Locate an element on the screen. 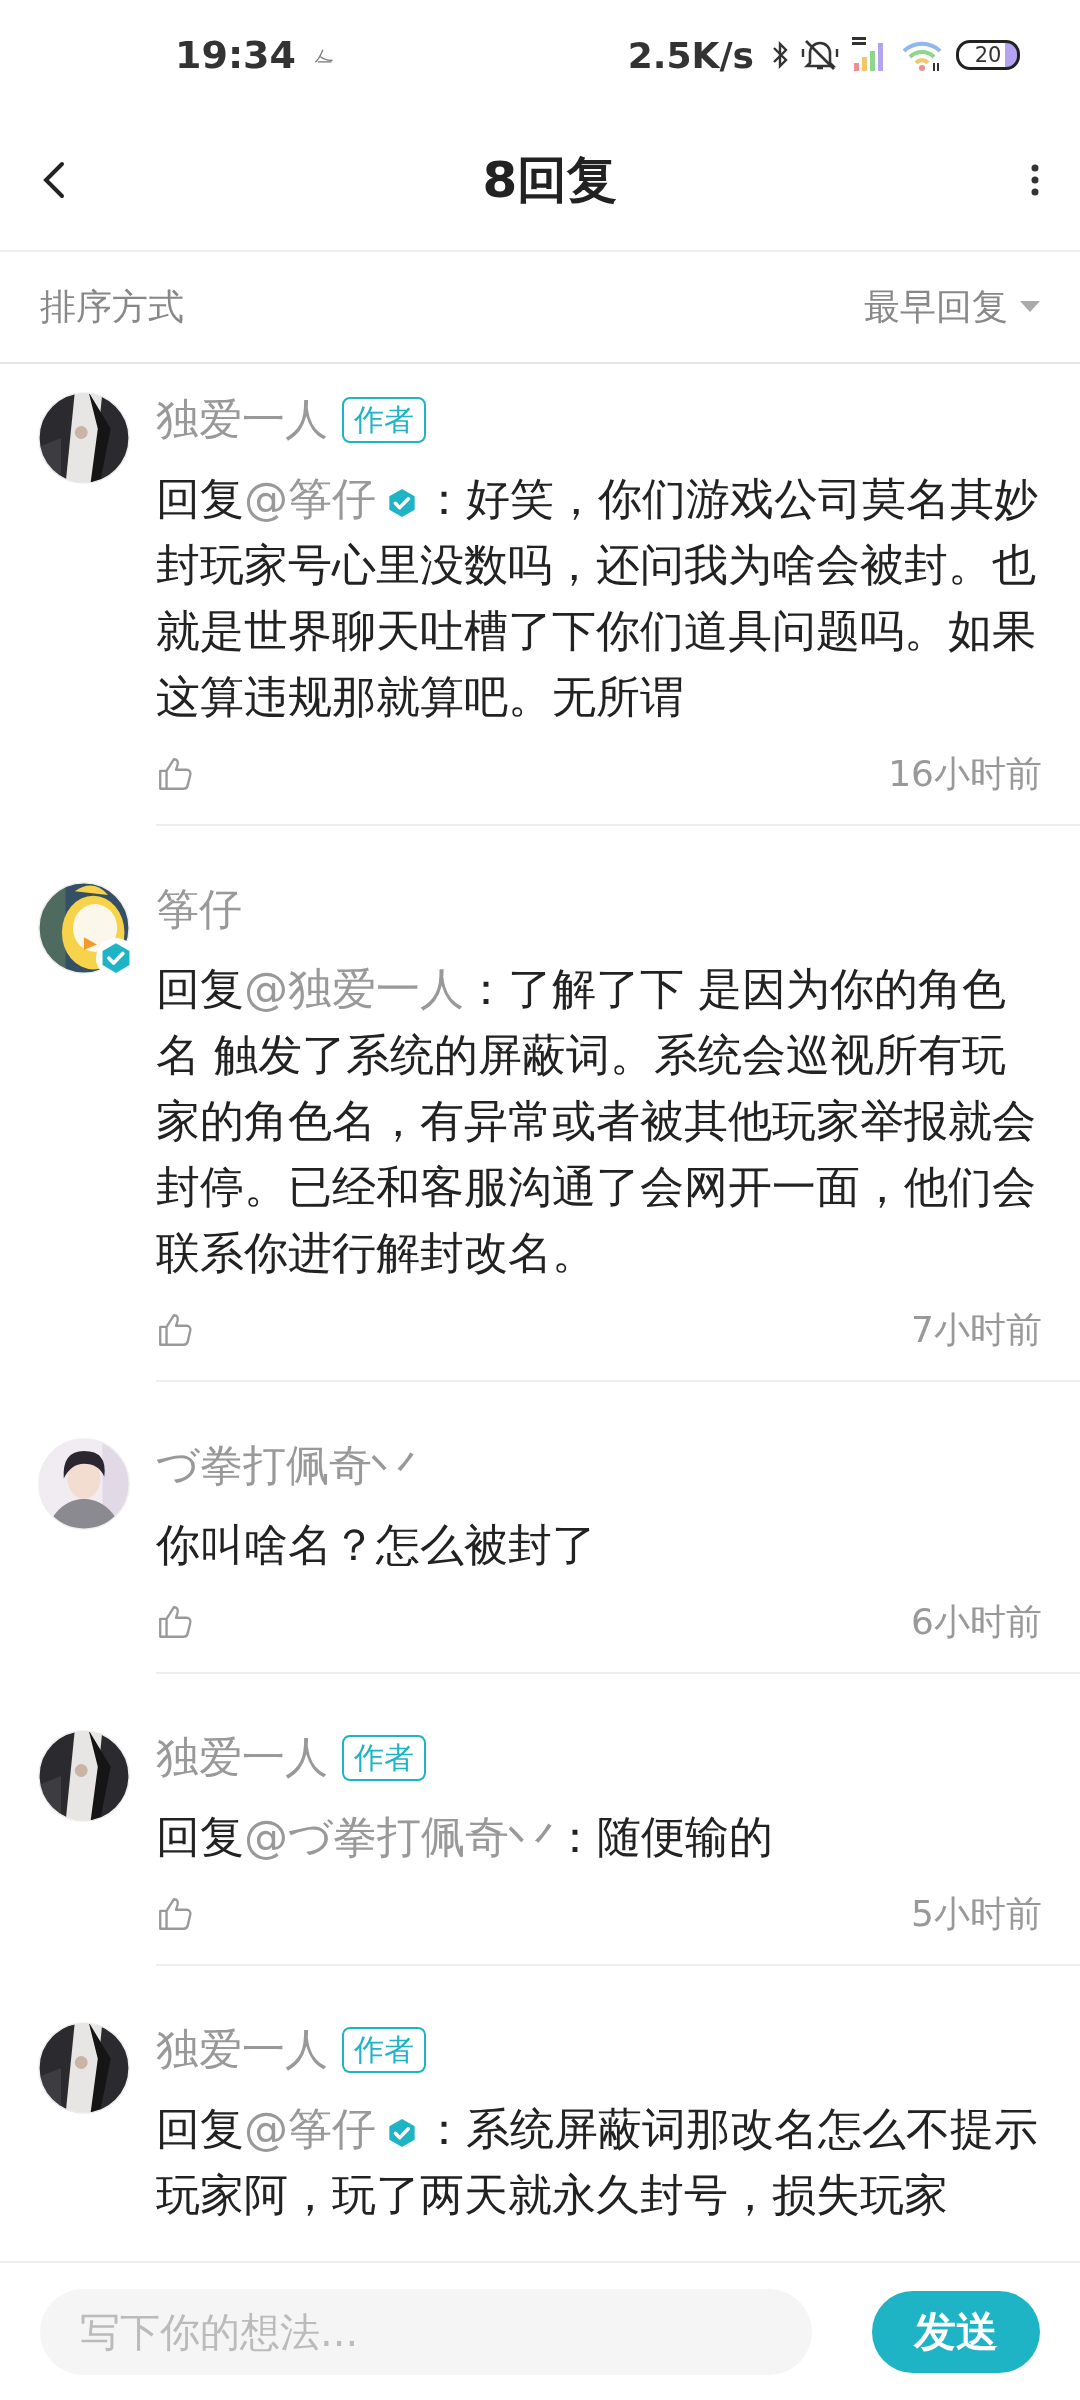 The image size is (1080, 2400). mention-link: @づ拳打佩奇丷 is located at coordinates (398, 1836).